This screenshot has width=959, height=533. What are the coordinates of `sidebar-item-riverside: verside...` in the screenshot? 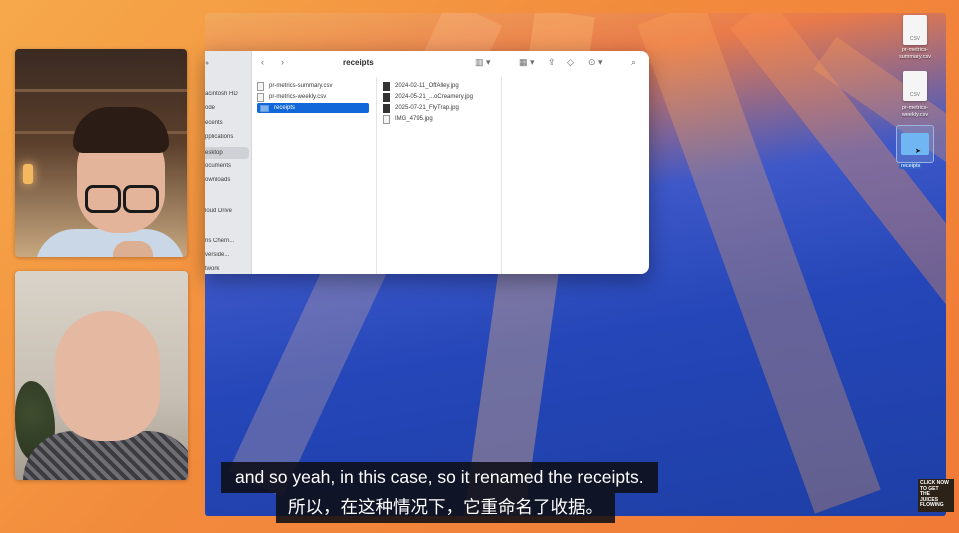 It's located at (227, 255).